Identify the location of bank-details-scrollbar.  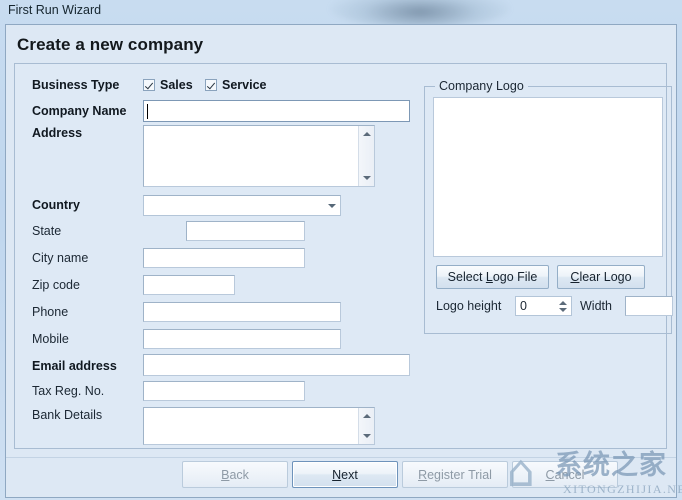
(366, 426).